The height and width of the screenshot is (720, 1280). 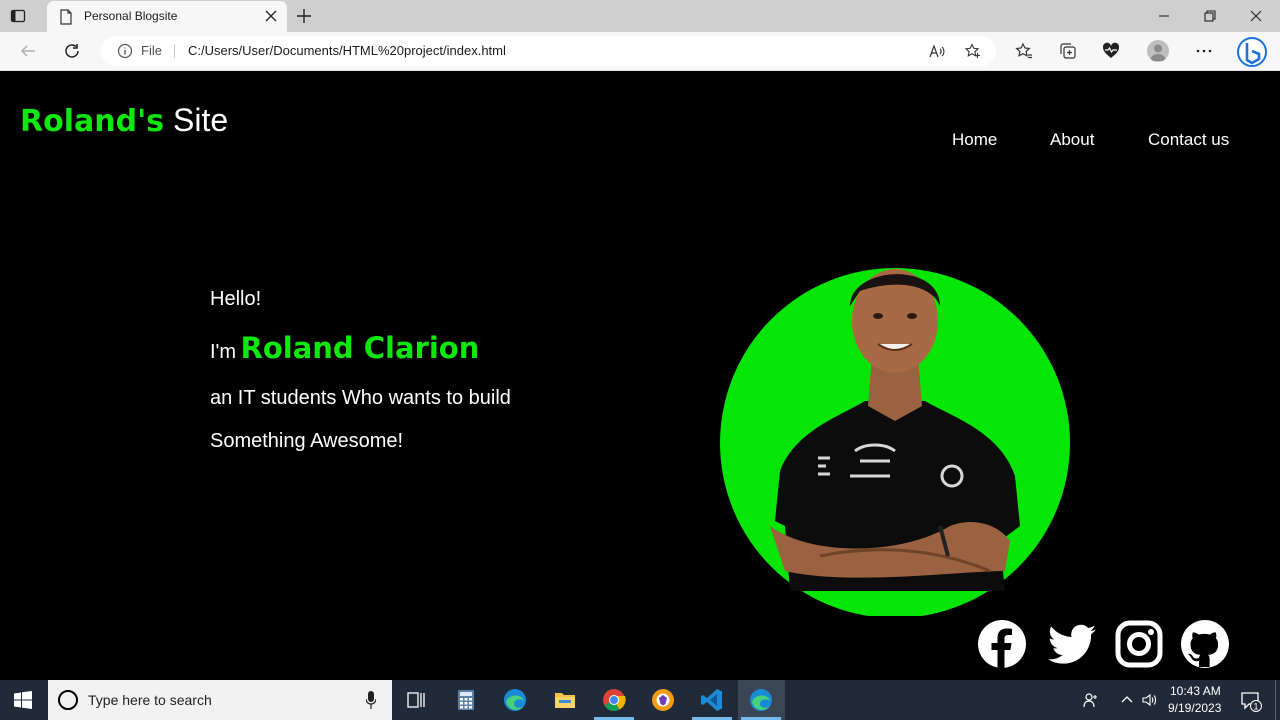 I want to click on github-icon, so click(x=1205, y=644).